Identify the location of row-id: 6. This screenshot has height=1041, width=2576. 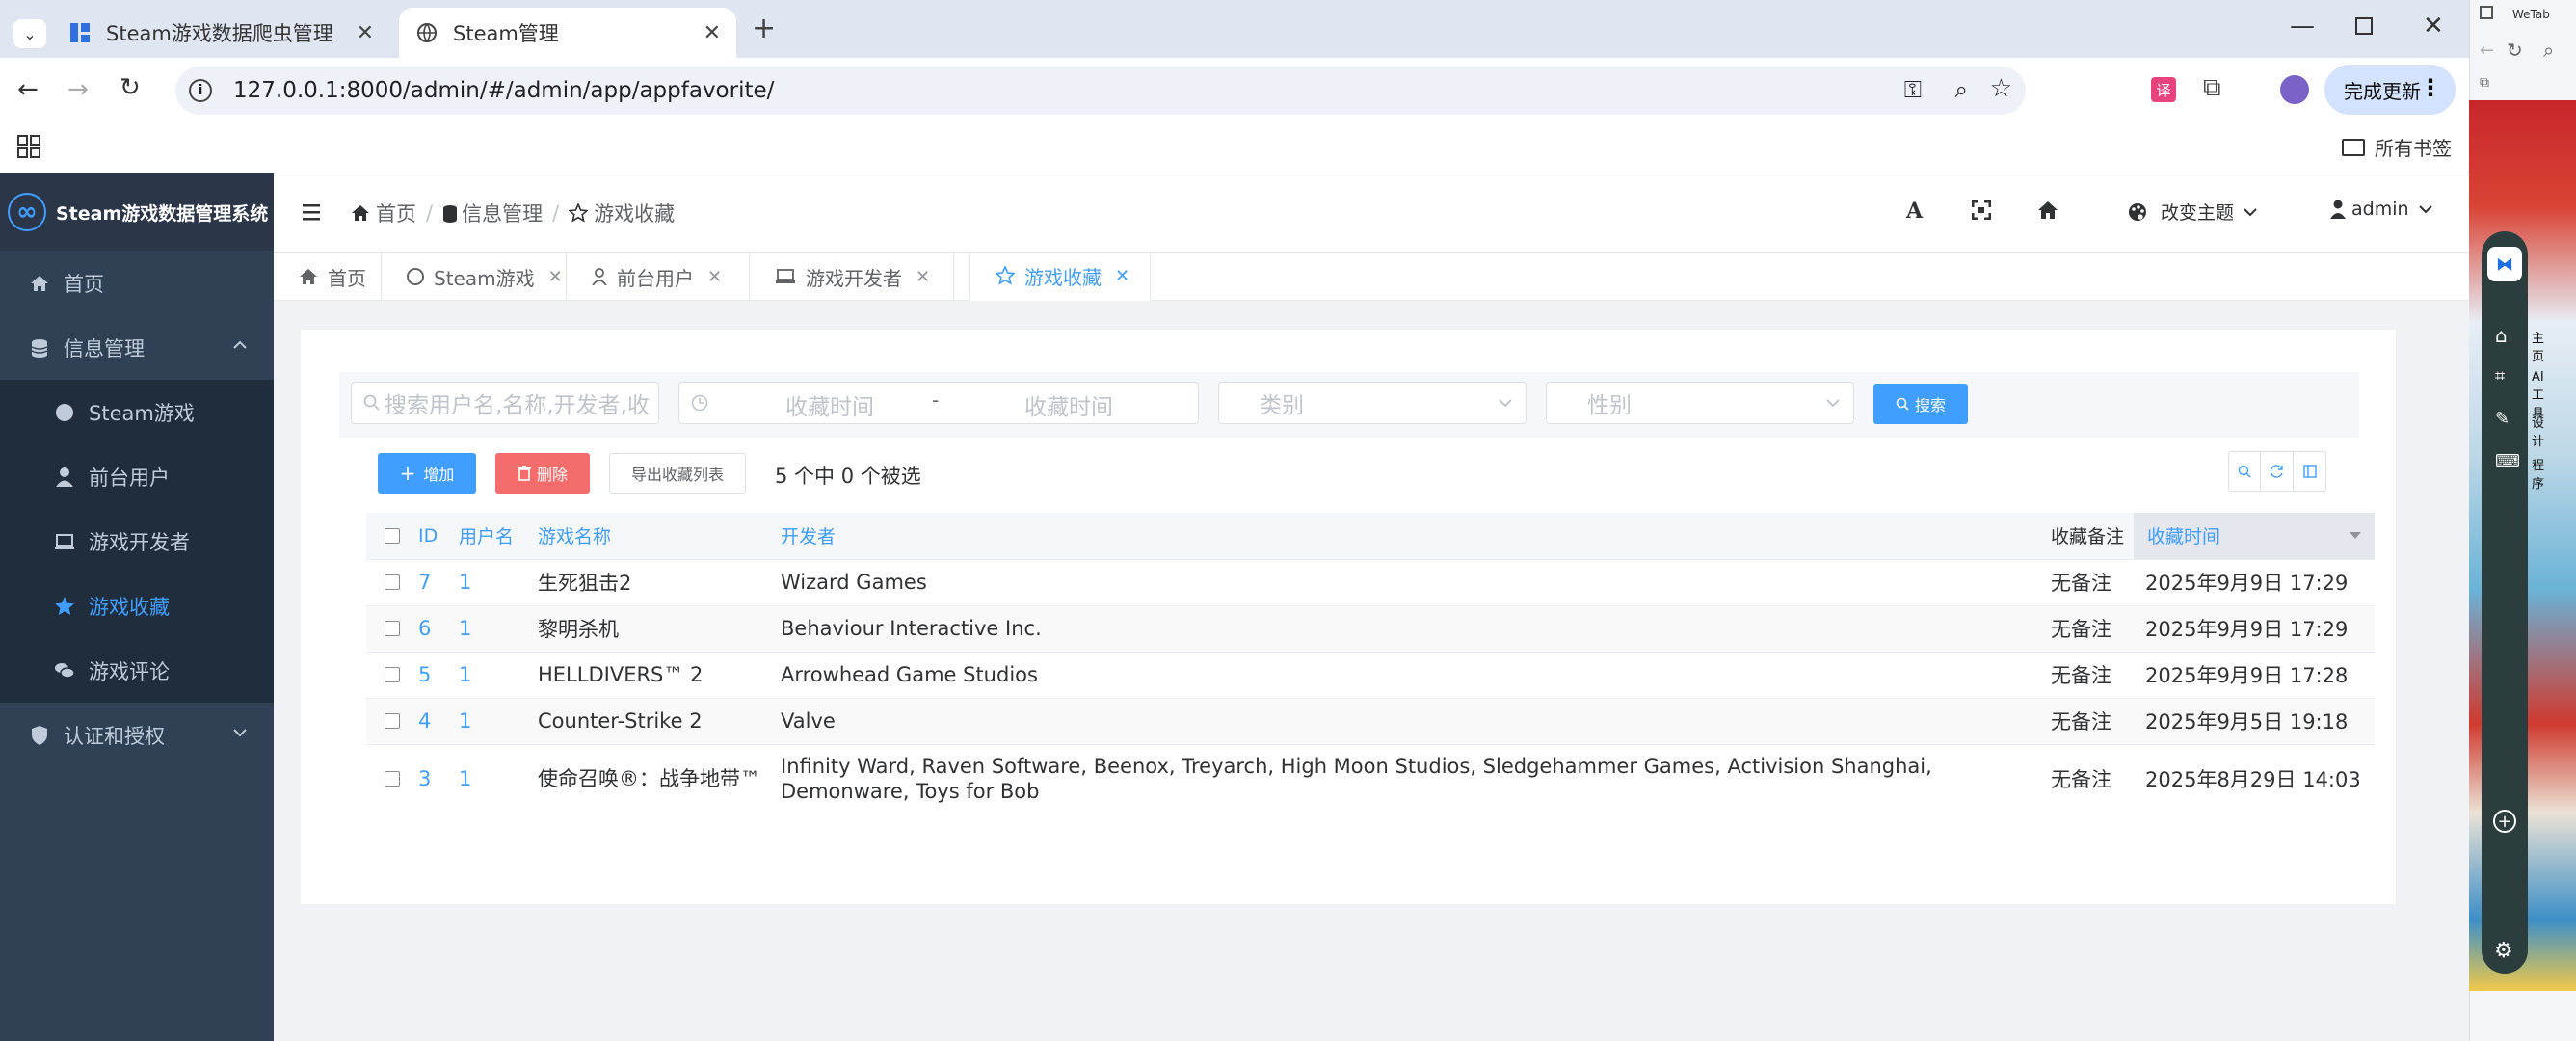
(438, 628).